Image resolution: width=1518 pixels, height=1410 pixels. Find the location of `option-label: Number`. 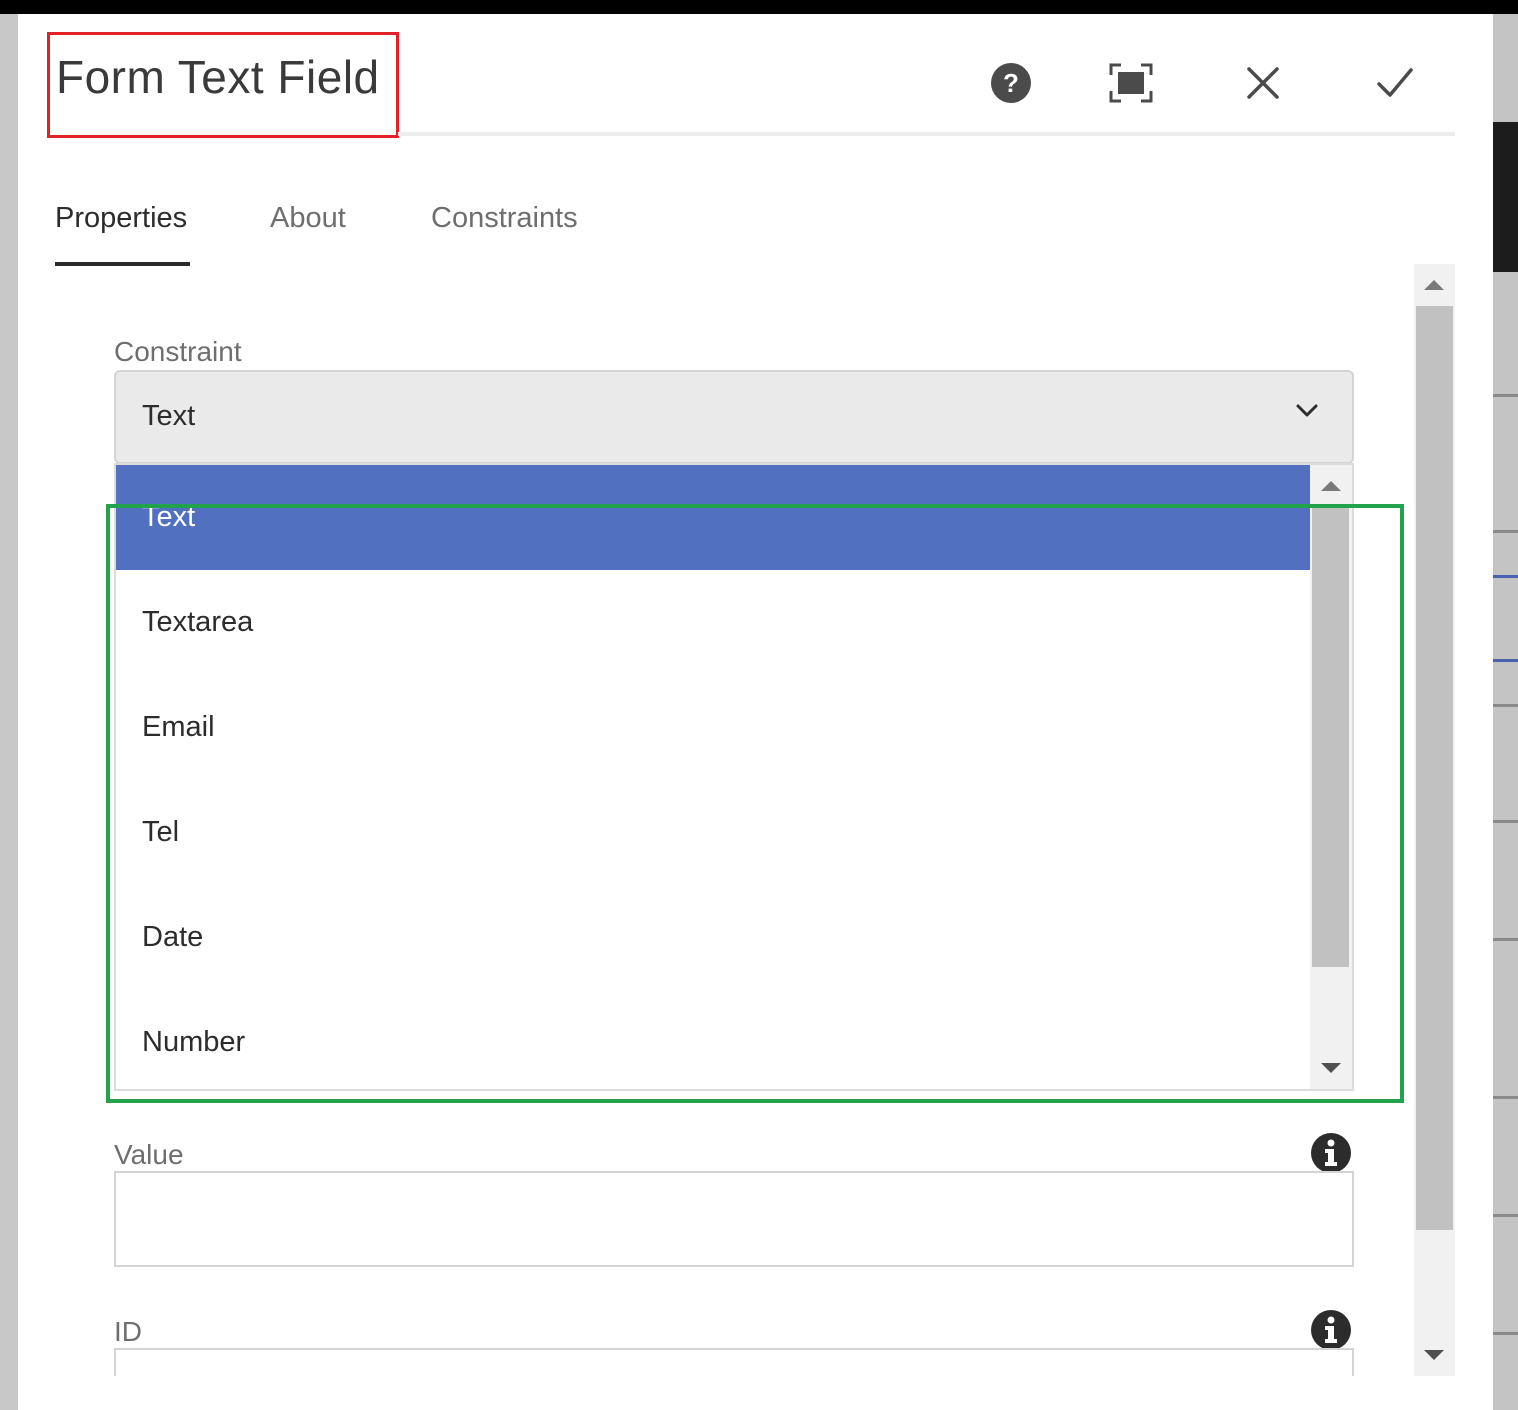

option-label: Number is located at coordinates (194, 1042).